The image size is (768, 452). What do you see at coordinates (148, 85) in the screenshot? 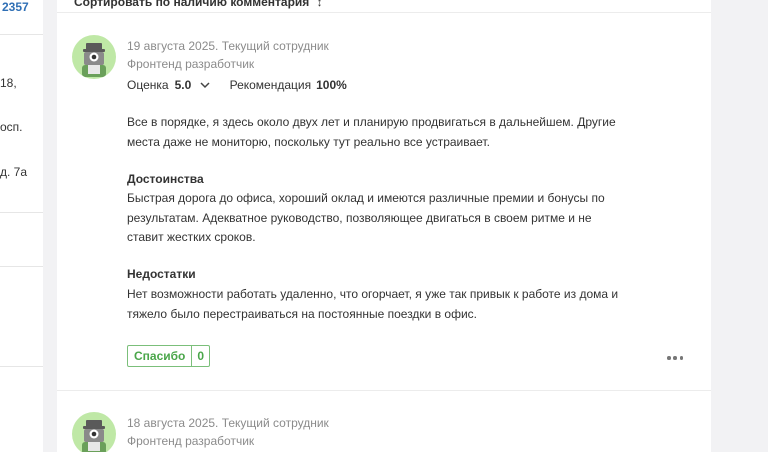
I see `rating-label: Оценка` at bounding box center [148, 85].